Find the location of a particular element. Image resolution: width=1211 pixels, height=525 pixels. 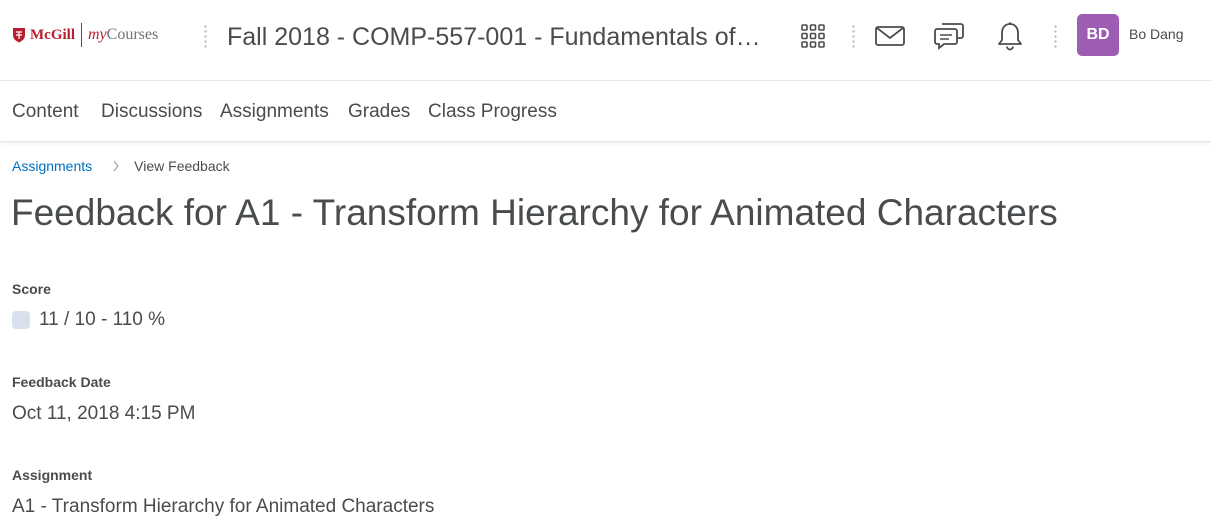

grid-icon-glyph is located at coordinates (813, 36).